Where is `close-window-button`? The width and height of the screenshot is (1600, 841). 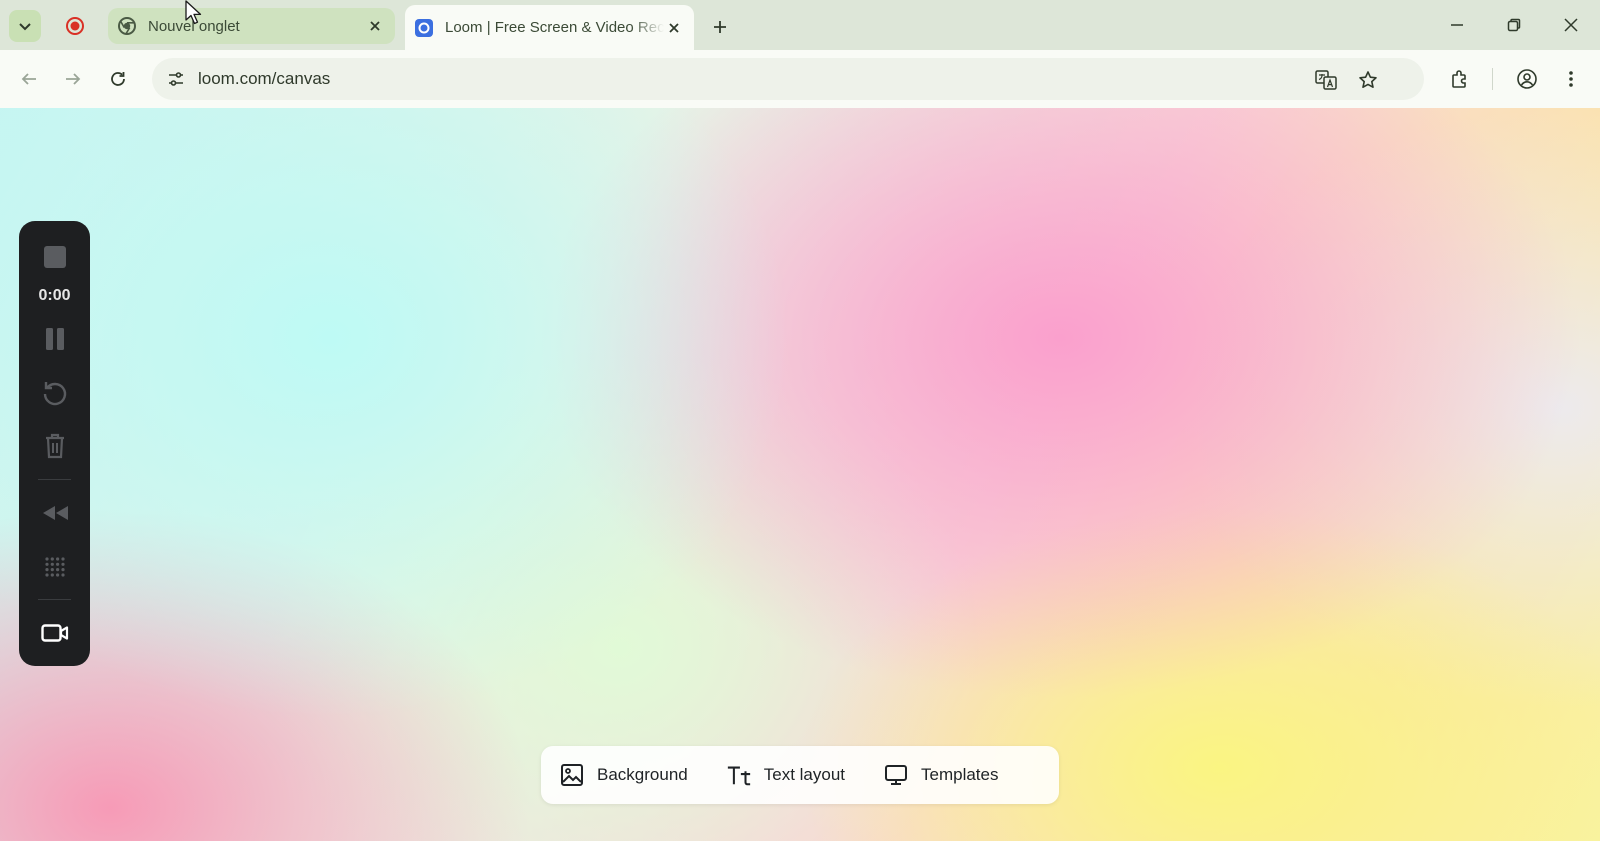
close-window-button is located at coordinates (1571, 25).